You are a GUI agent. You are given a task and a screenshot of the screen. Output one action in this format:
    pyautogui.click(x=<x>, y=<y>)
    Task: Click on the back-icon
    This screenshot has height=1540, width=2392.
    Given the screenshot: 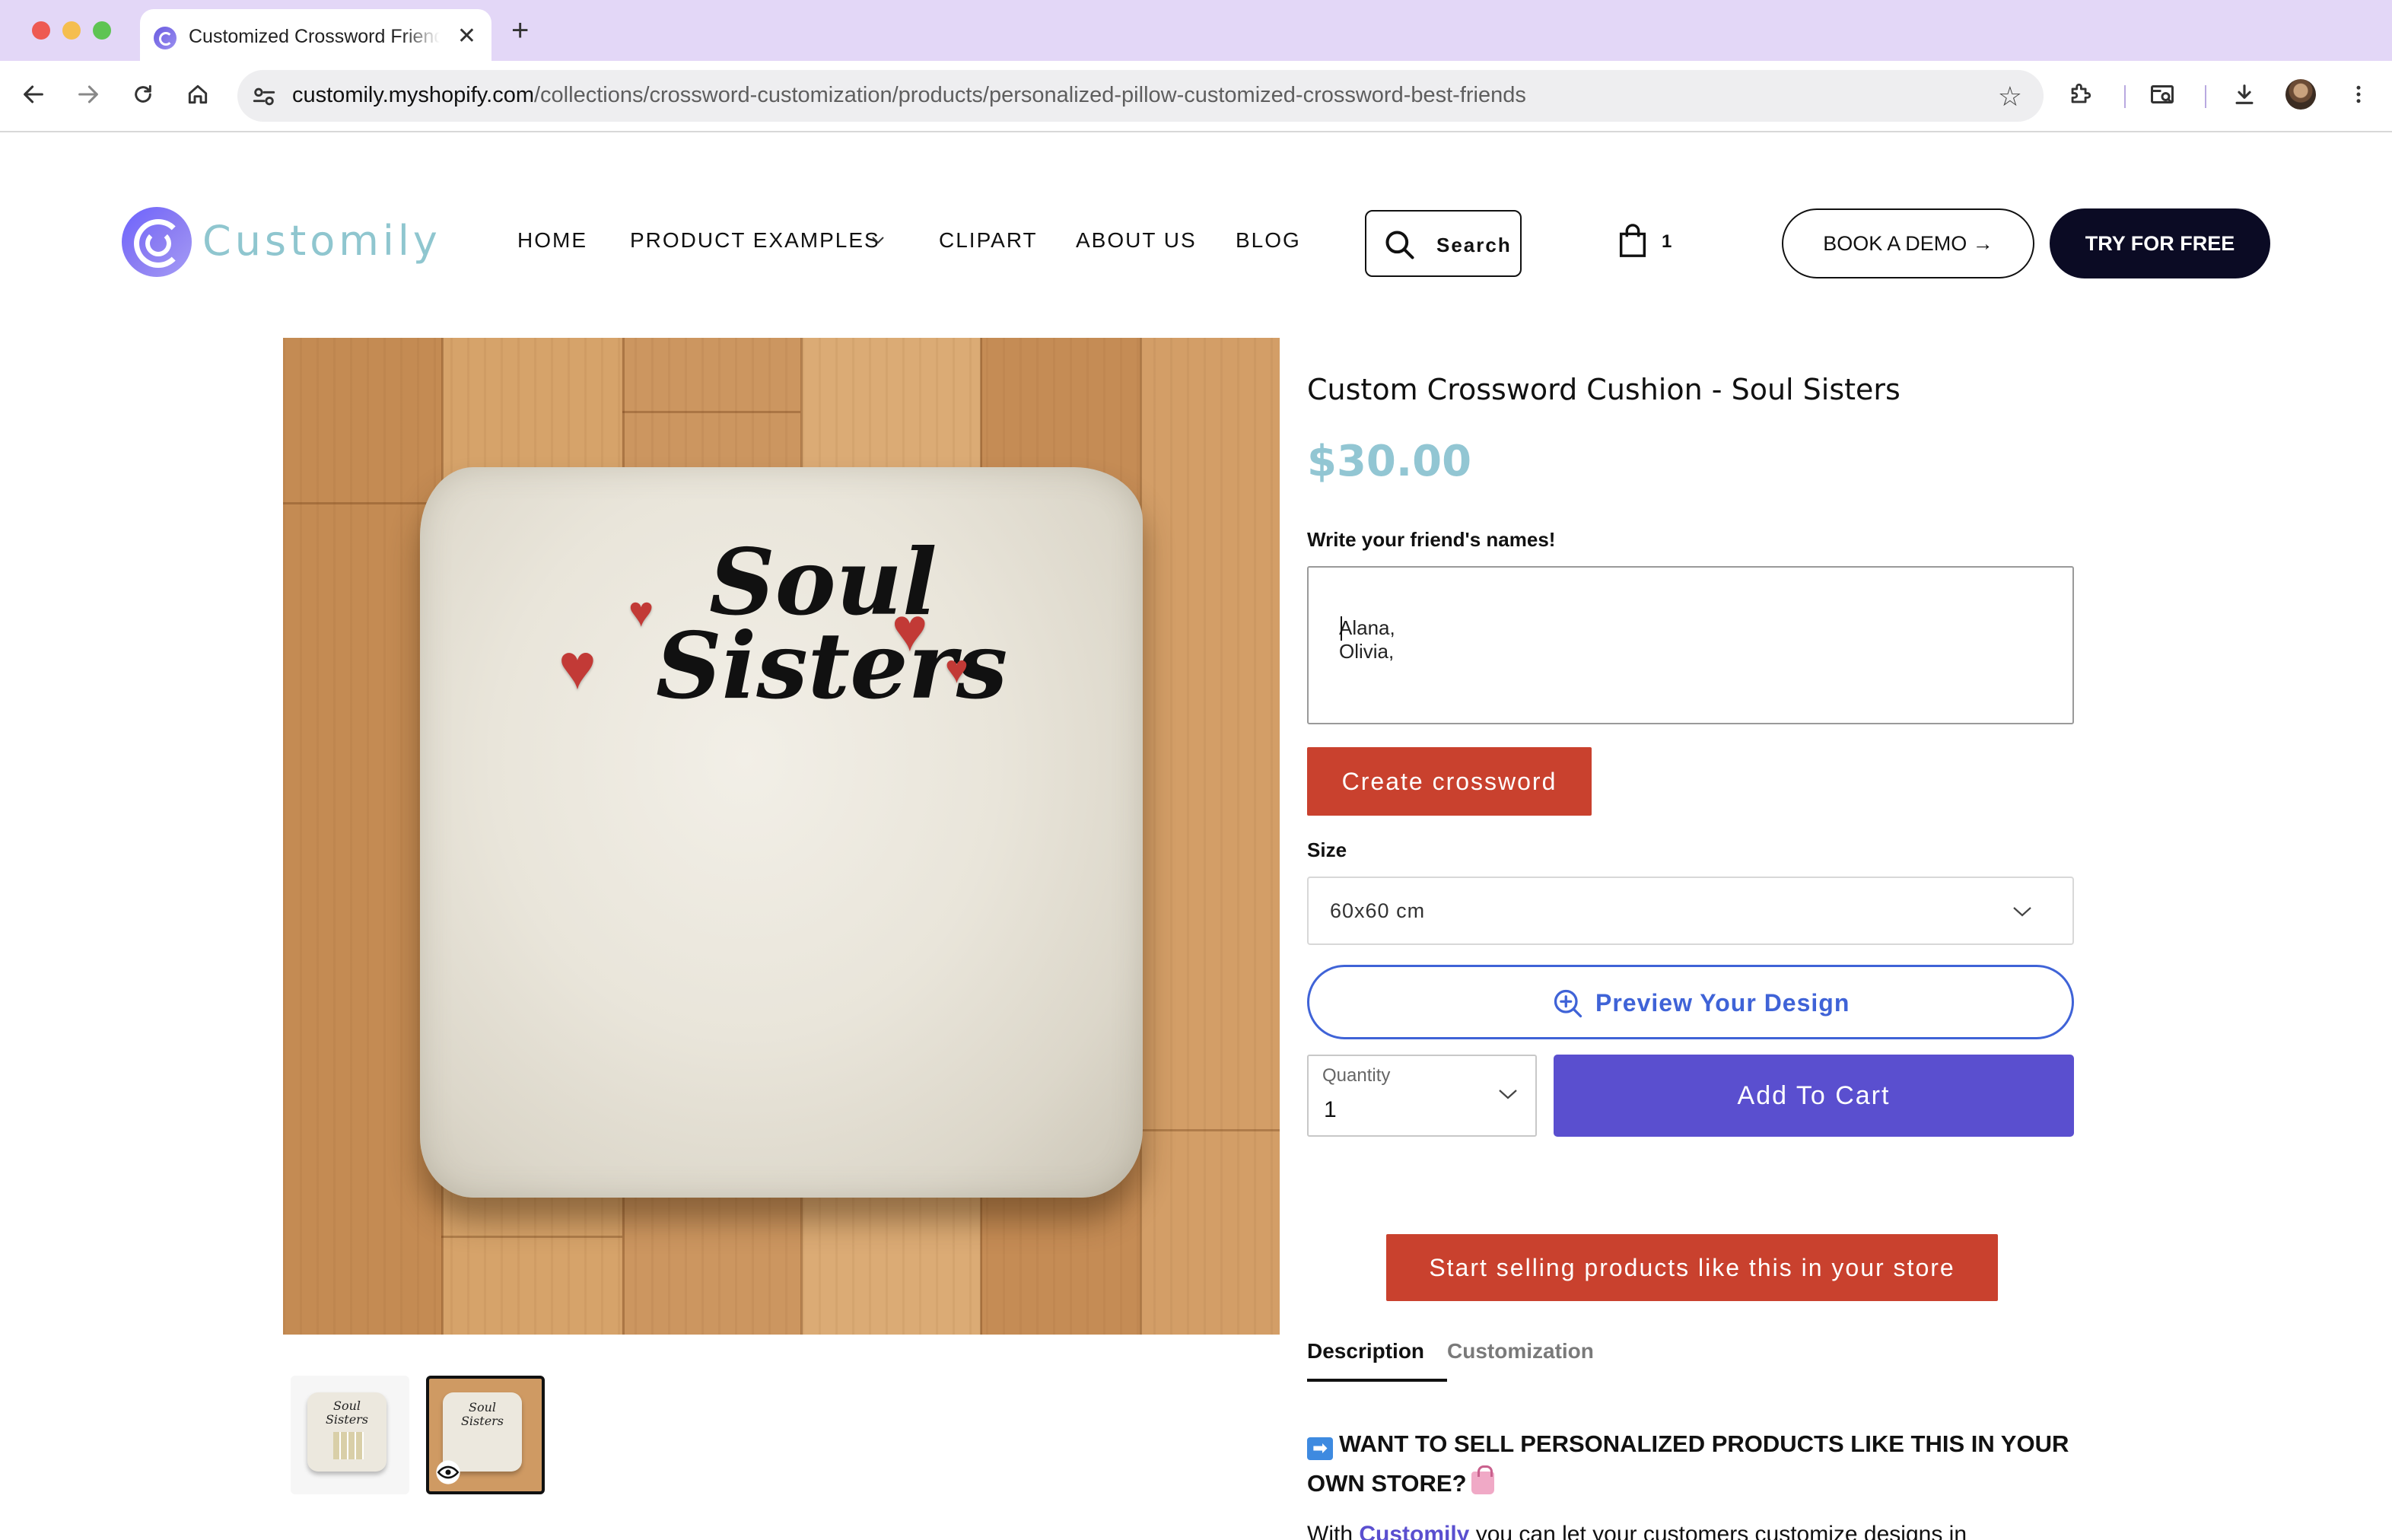 What is the action you would take?
    pyautogui.click(x=33, y=95)
    